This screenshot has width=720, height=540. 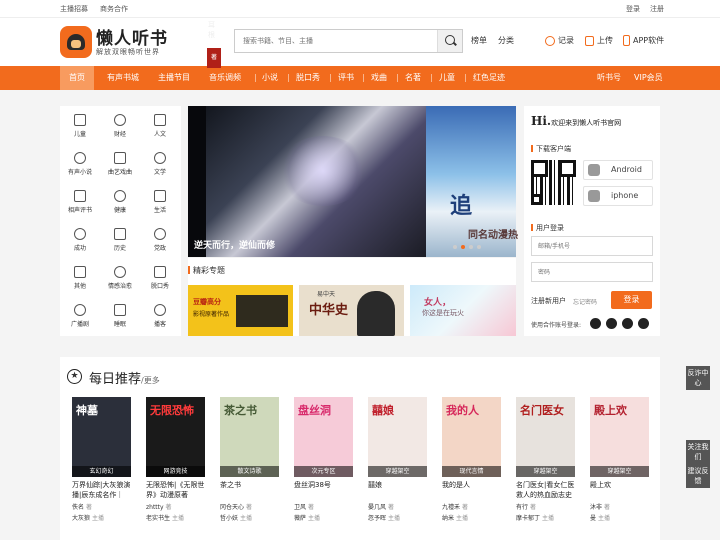 What do you see at coordinates (308, 78) in the screenshot?
I see `nav-talkshow: 脱口秀` at bounding box center [308, 78].